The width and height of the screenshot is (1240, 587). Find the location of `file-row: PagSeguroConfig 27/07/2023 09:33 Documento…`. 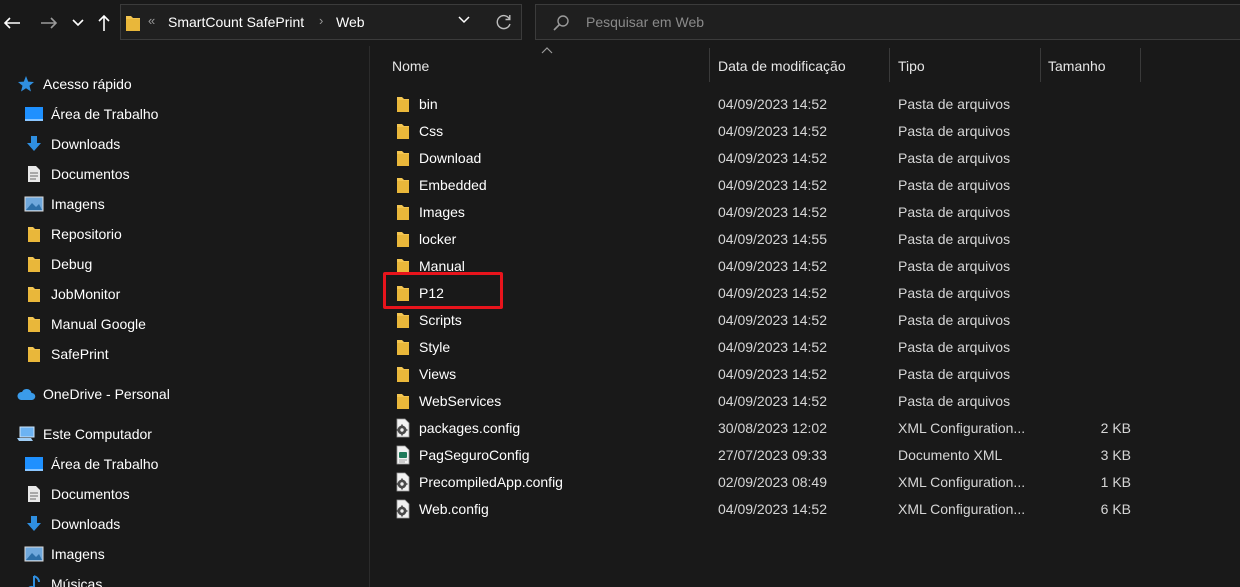

file-row: PagSeguroConfig 27/07/2023 09:33 Documento… is located at coordinates (764, 454).